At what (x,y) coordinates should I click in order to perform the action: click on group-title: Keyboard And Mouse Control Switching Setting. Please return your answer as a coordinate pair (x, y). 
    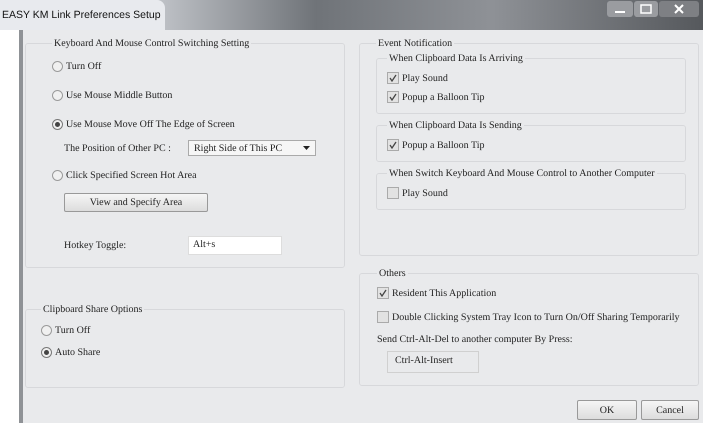
    Looking at the image, I should click on (151, 43).